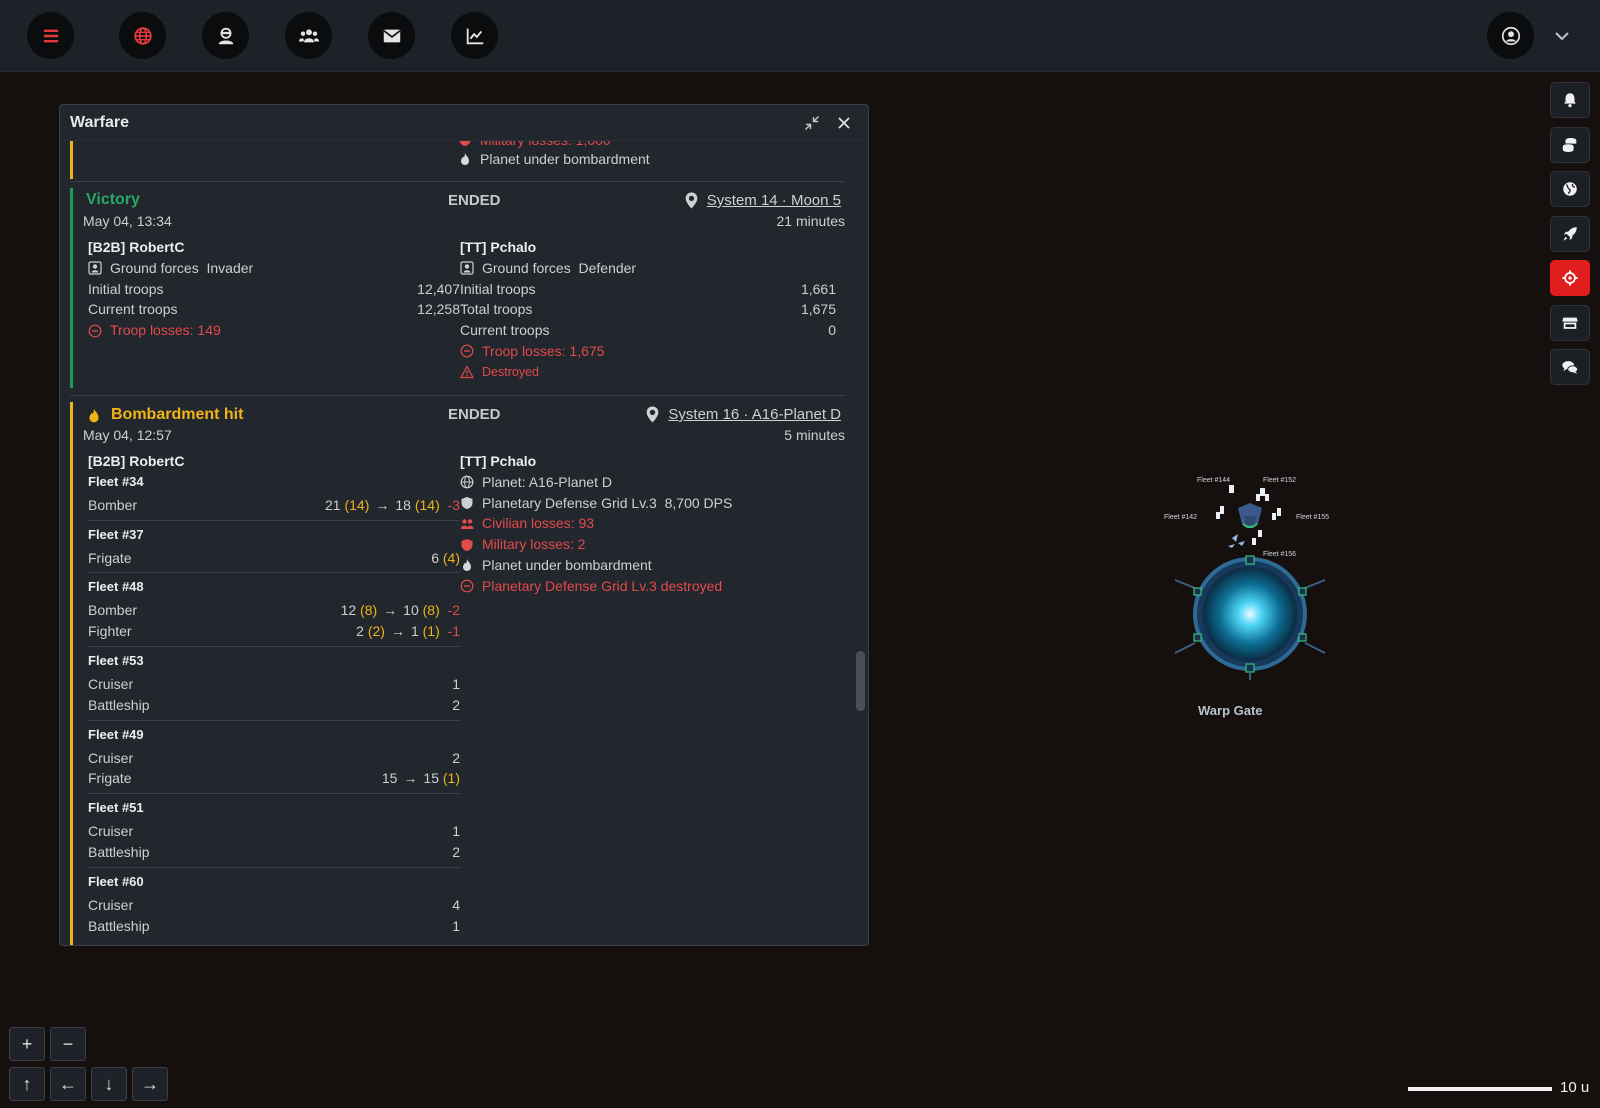  I want to click on battle-duration: 21 minutes, so click(810, 221).